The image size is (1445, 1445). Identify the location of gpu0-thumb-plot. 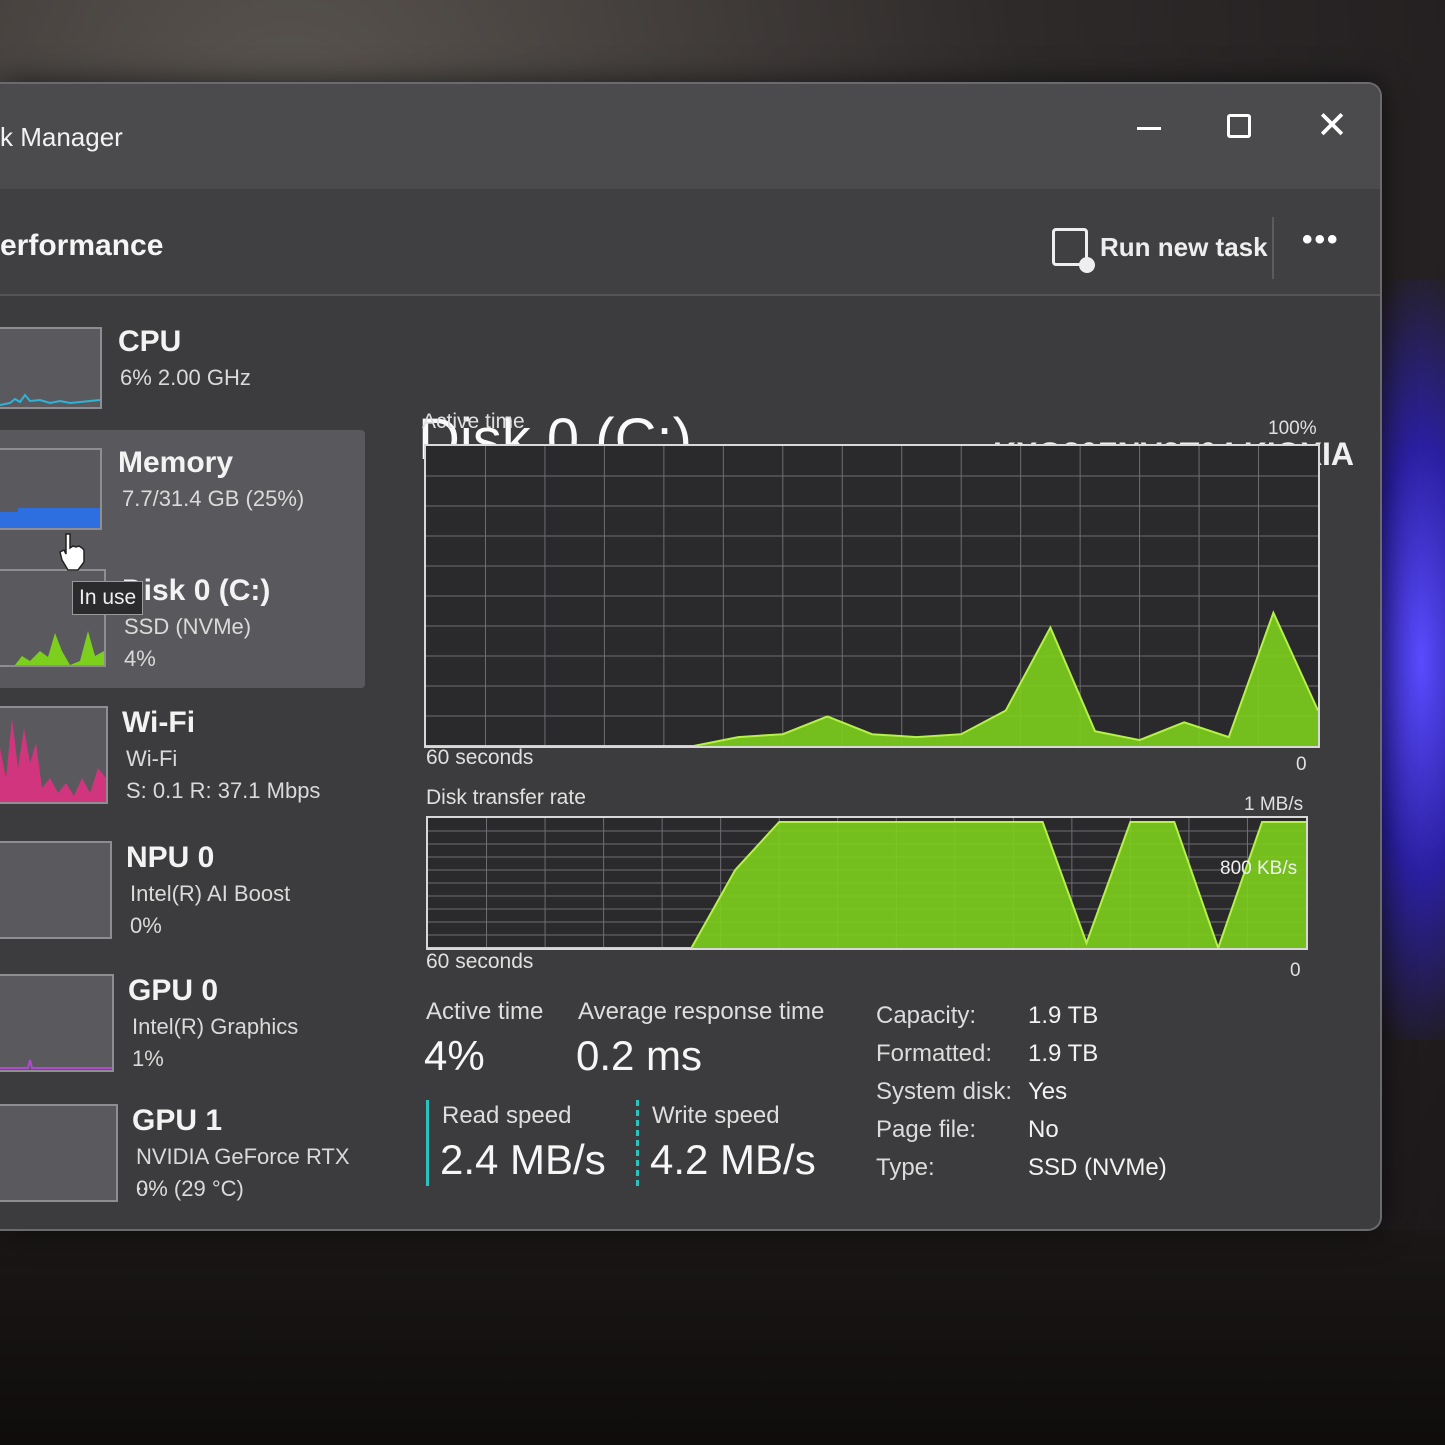
(56, 1064).